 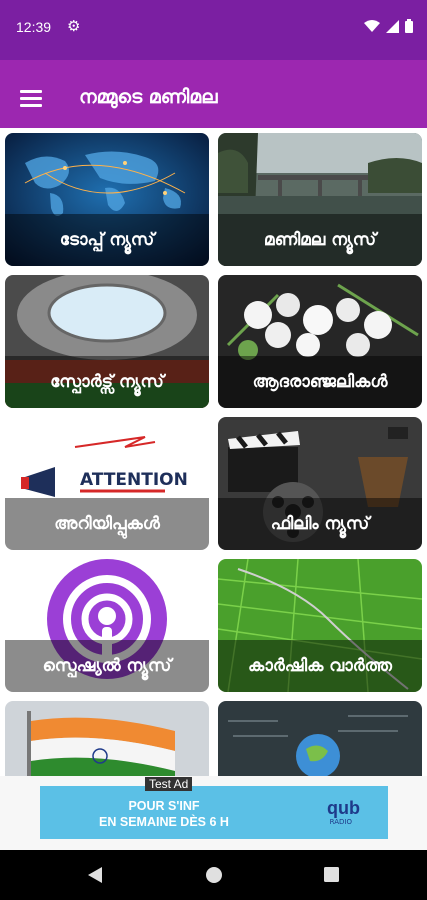 What do you see at coordinates (164, 806) in the screenshot?
I see `ad-line1: POUR S'INF` at bounding box center [164, 806].